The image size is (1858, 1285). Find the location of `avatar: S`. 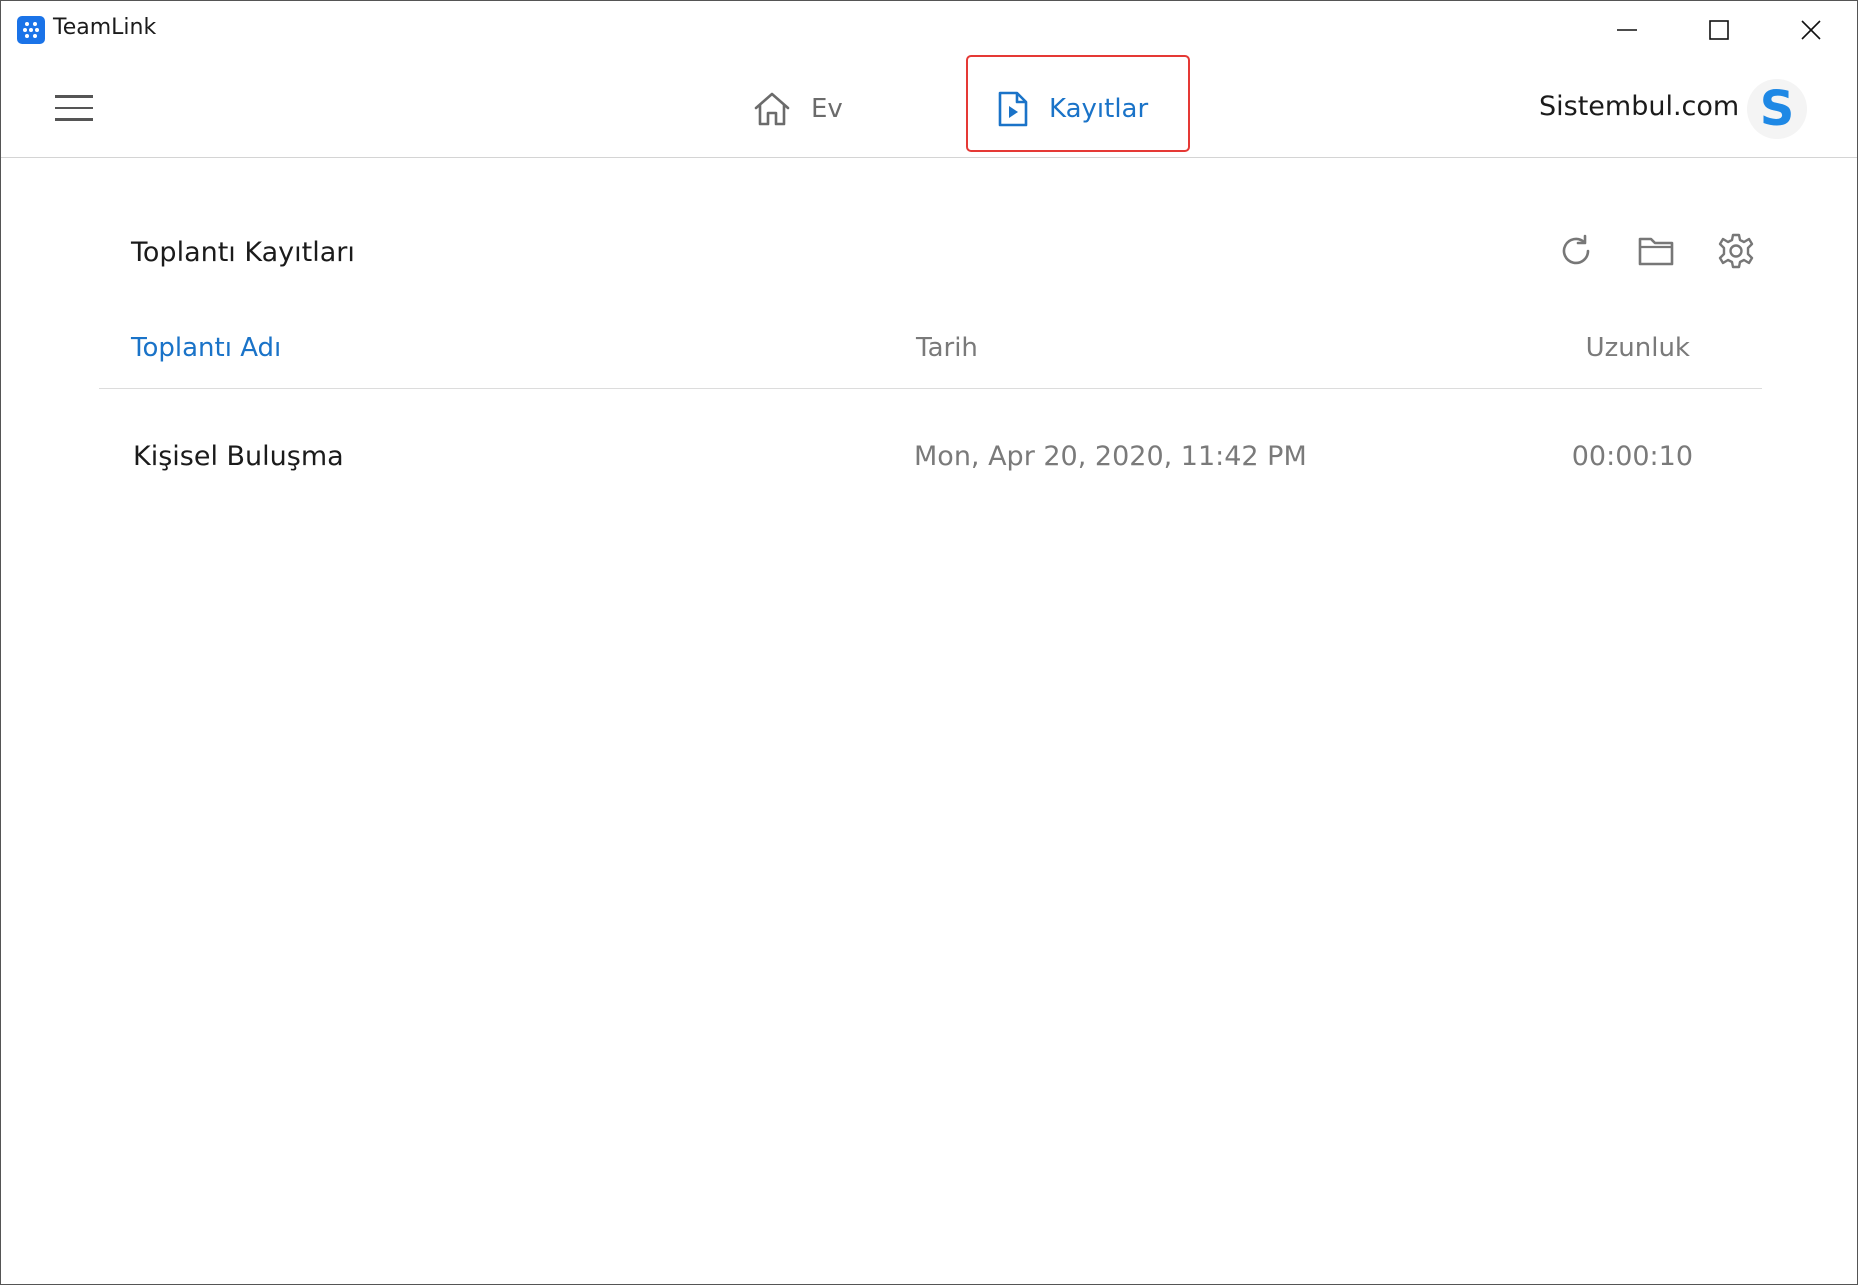

avatar: S is located at coordinates (1777, 109).